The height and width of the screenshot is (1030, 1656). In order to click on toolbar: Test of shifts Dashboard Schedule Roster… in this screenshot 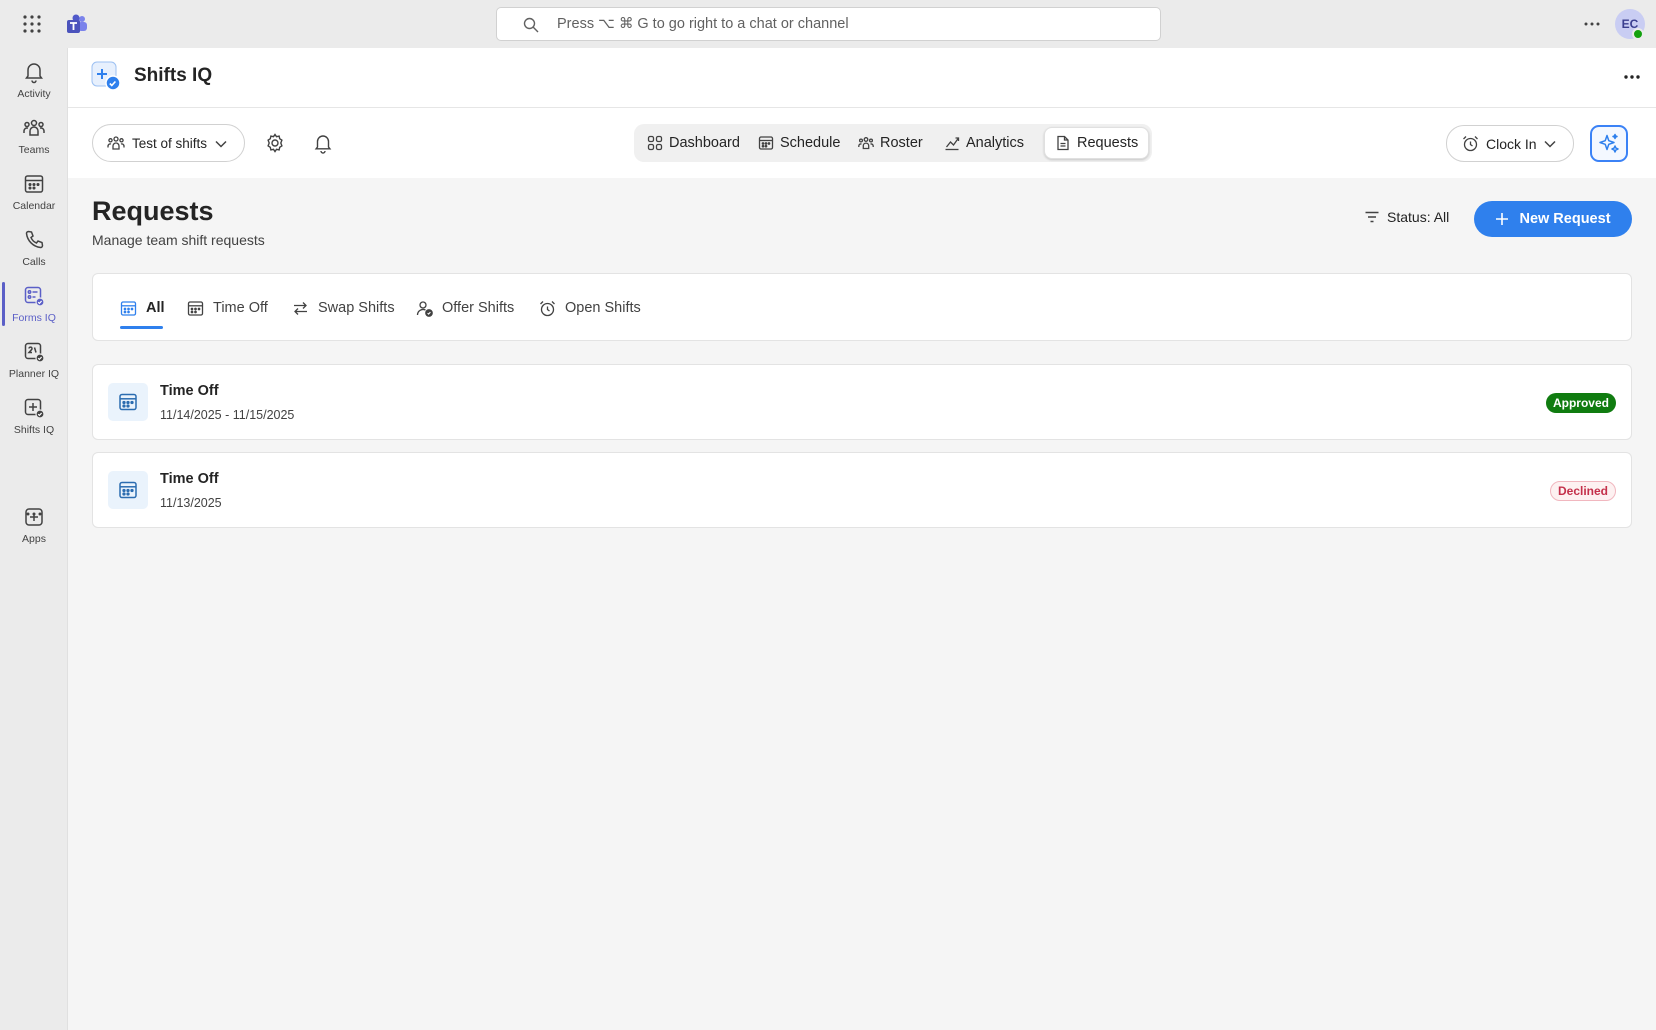, I will do `click(862, 143)`.